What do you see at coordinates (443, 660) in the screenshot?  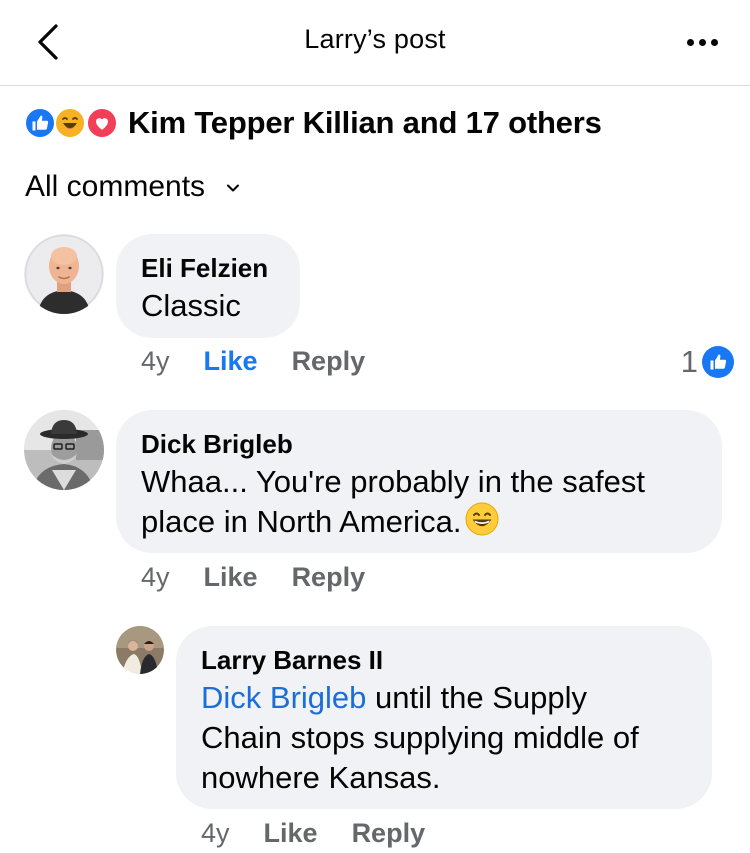 I see `comment-author: Larry Barnes II` at bounding box center [443, 660].